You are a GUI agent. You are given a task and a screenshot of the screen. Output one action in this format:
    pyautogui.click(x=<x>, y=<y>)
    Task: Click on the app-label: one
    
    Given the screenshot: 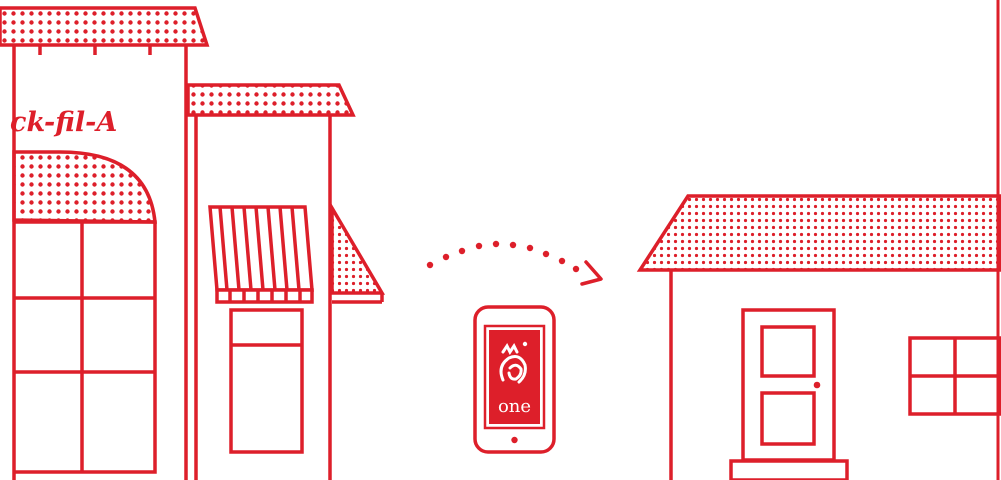 What is the action you would take?
    pyautogui.click(x=514, y=406)
    